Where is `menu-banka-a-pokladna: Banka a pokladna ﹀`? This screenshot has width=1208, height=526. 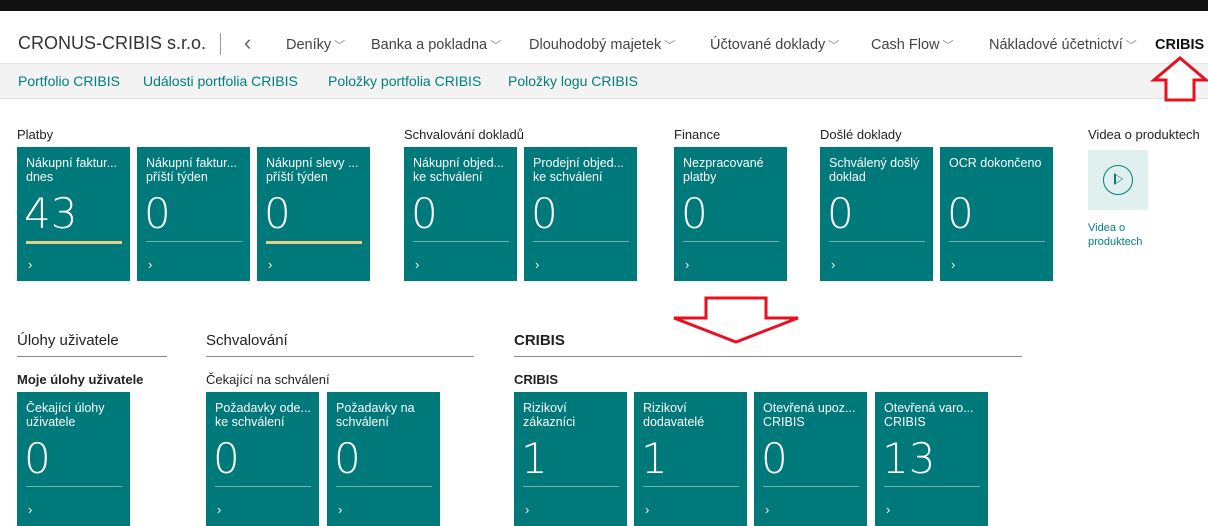
menu-banka-a-pokladna: Banka a pokladna ﹀ is located at coordinates (436, 45).